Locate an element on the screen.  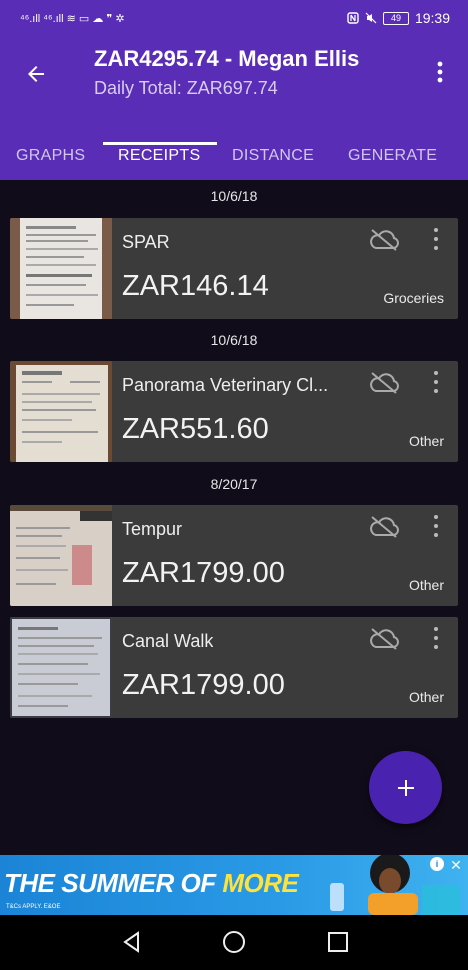
tab-generate: GENERATE is located at coordinates (392, 156).